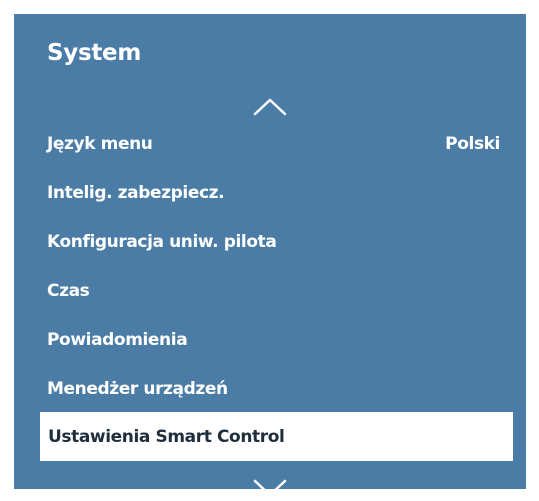 The height and width of the screenshot is (501, 539). What do you see at coordinates (270, 193) in the screenshot?
I see `menu-item-smart-security: Intelig. zabezpiecz.` at bounding box center [270, 193].